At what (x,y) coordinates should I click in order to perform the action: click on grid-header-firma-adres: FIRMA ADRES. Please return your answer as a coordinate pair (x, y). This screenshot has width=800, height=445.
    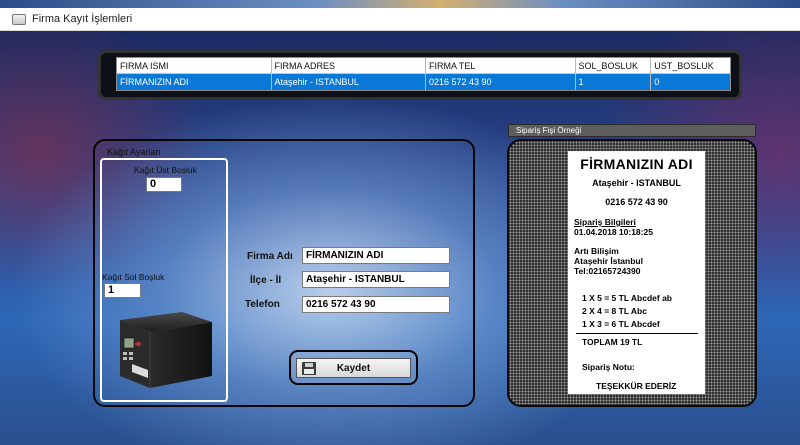
    Looking at the image, I should click on (349, 65).